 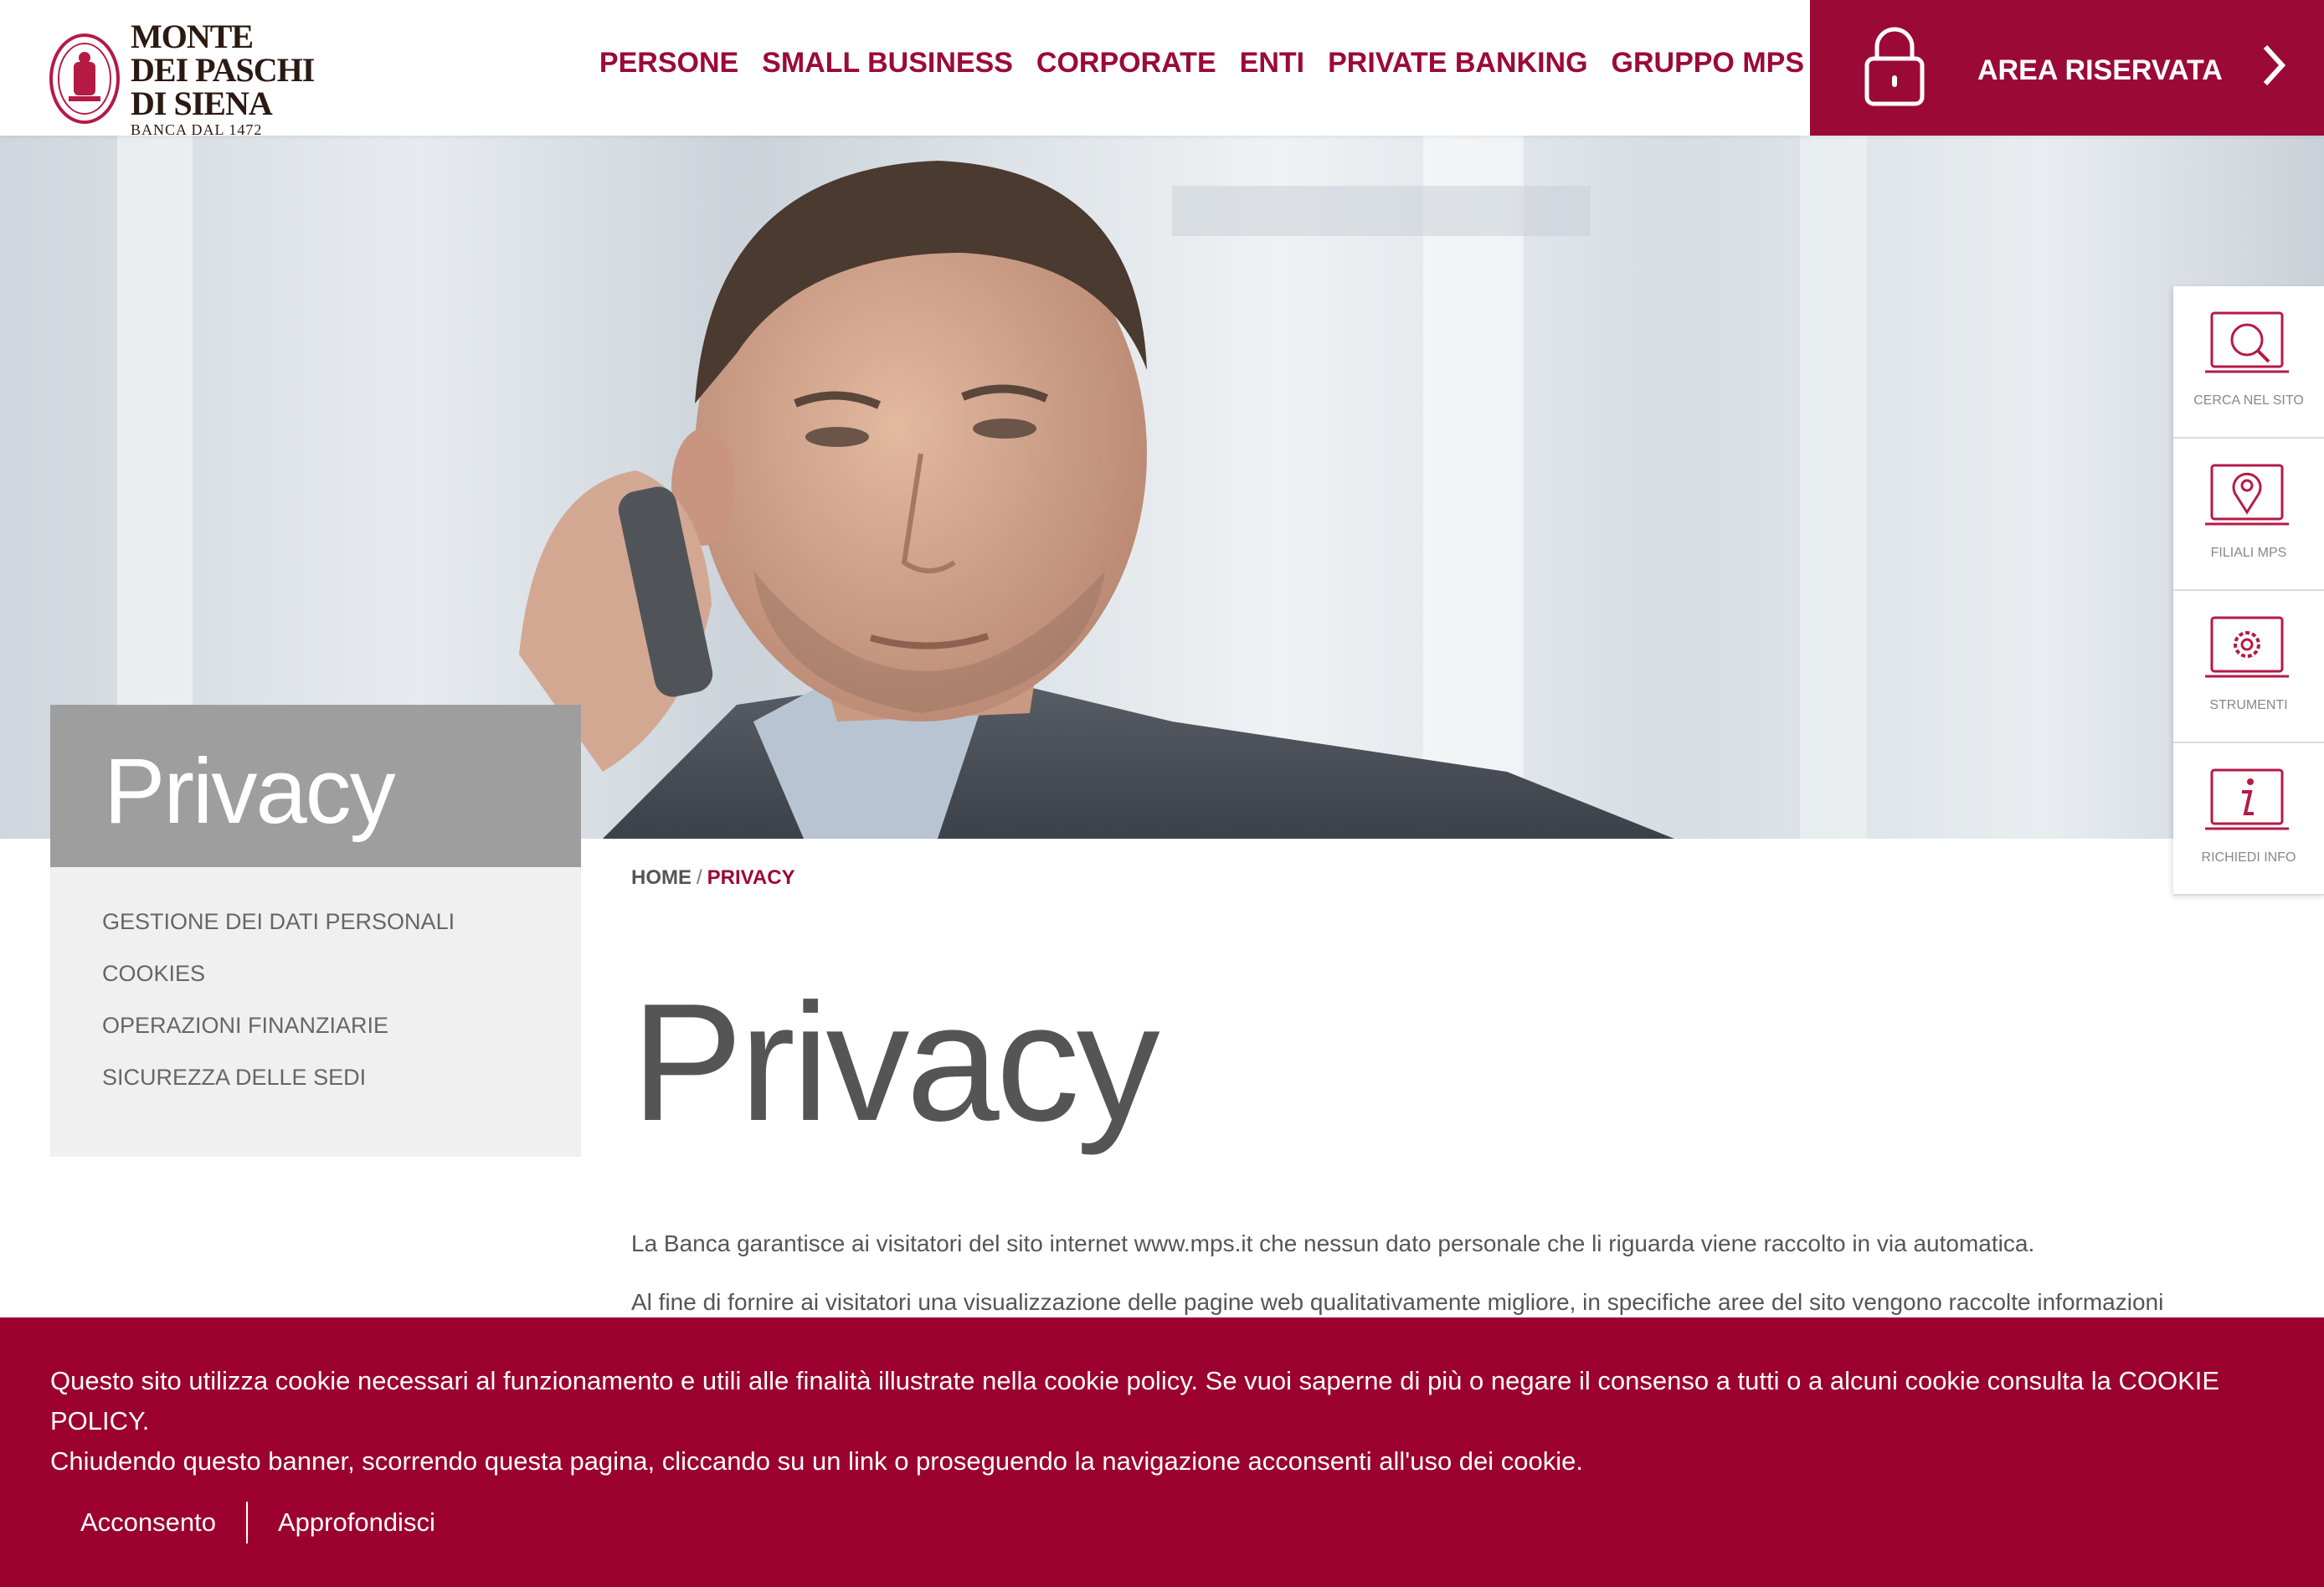 I want to click on logo-line-2: DEI PASCHI, so click(x=223, y=70).